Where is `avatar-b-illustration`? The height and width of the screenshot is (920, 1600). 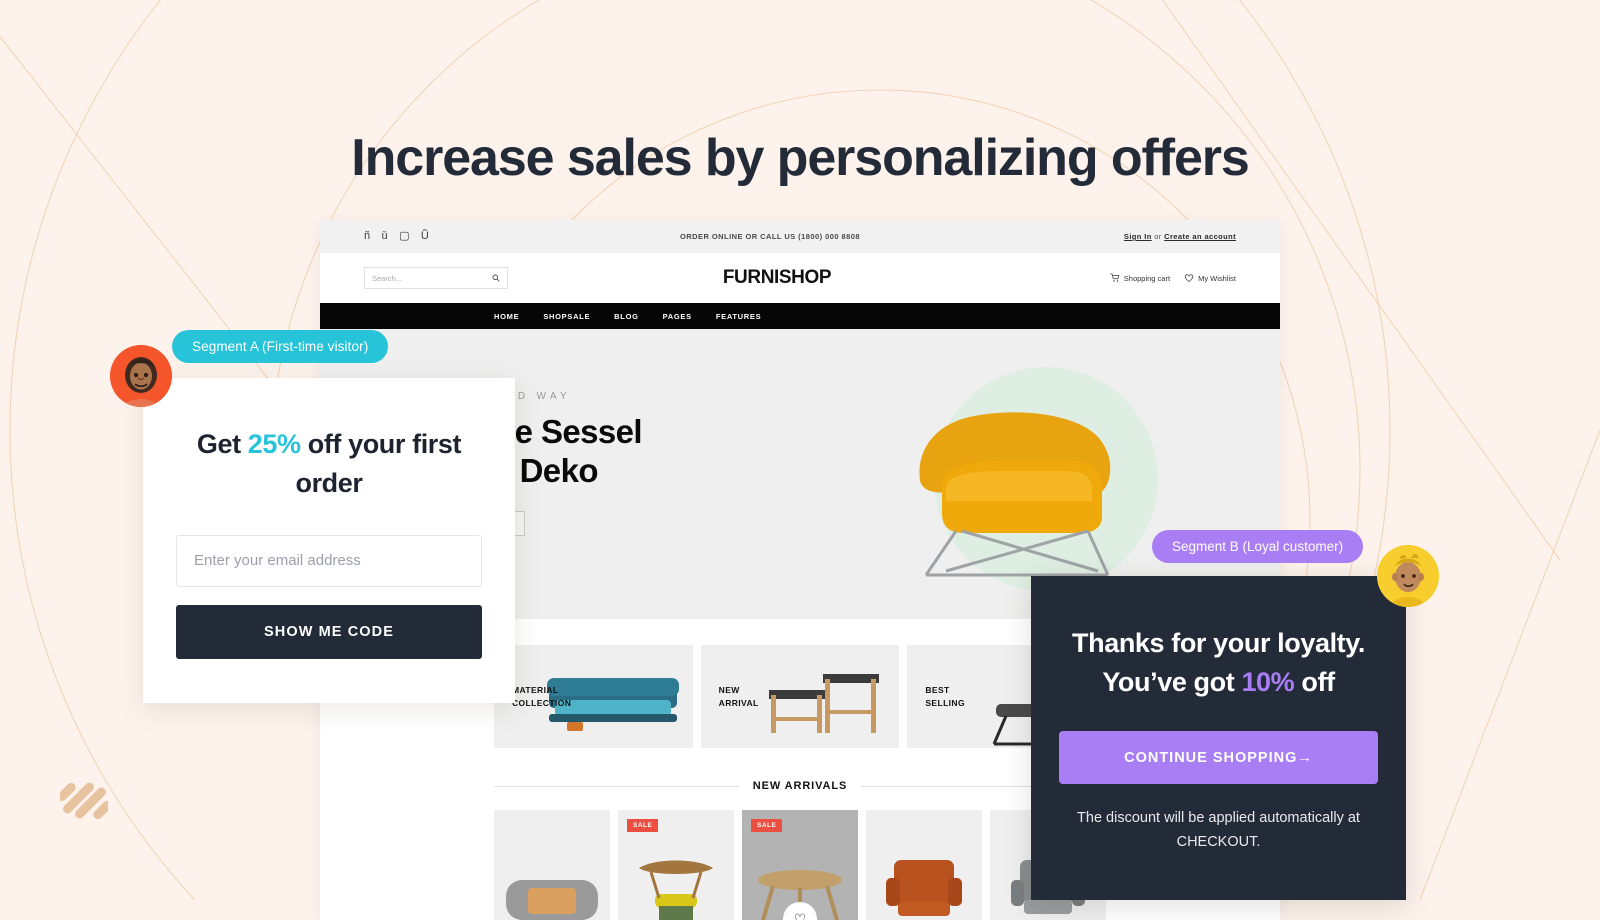 avatar-b-illustration is located at coordinates (1408, 576).